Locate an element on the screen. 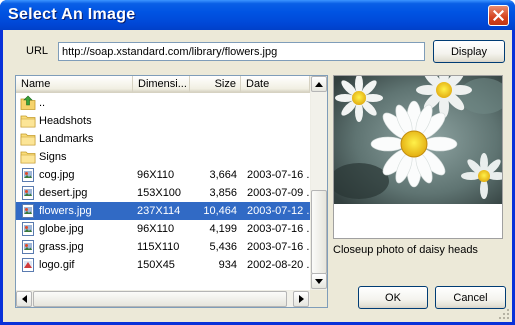  list-item: Signs is located at coordinates (163, 157).